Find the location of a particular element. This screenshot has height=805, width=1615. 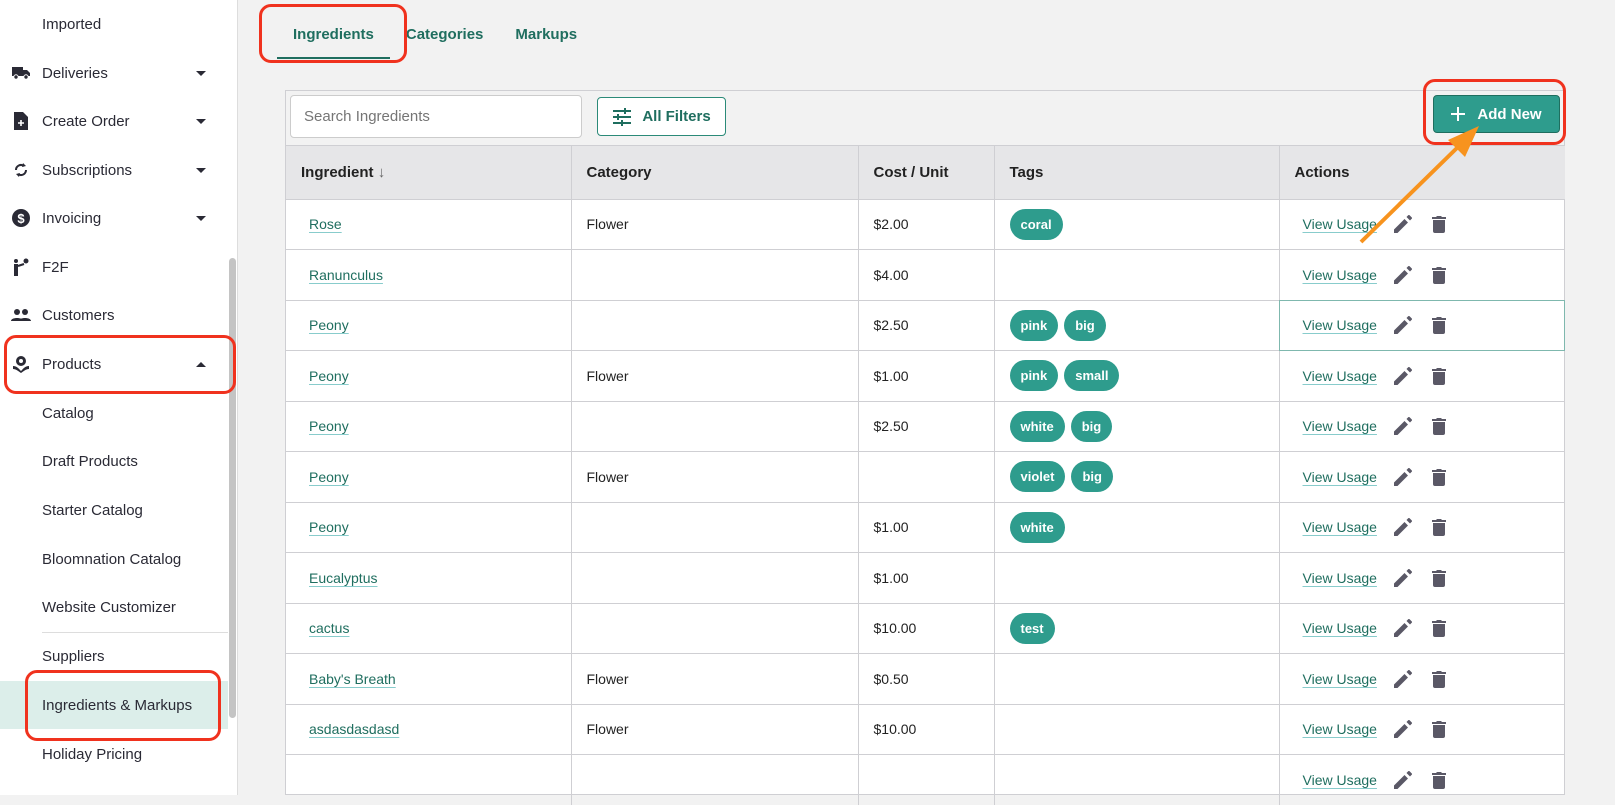

sidebar-item-draft-products: Draft Products is located at coordinates (114, 461).